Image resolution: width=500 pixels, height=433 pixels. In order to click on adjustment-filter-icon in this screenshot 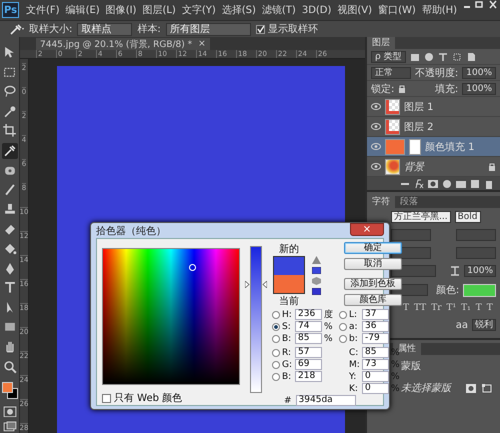, I will do `click(429, 57)`.